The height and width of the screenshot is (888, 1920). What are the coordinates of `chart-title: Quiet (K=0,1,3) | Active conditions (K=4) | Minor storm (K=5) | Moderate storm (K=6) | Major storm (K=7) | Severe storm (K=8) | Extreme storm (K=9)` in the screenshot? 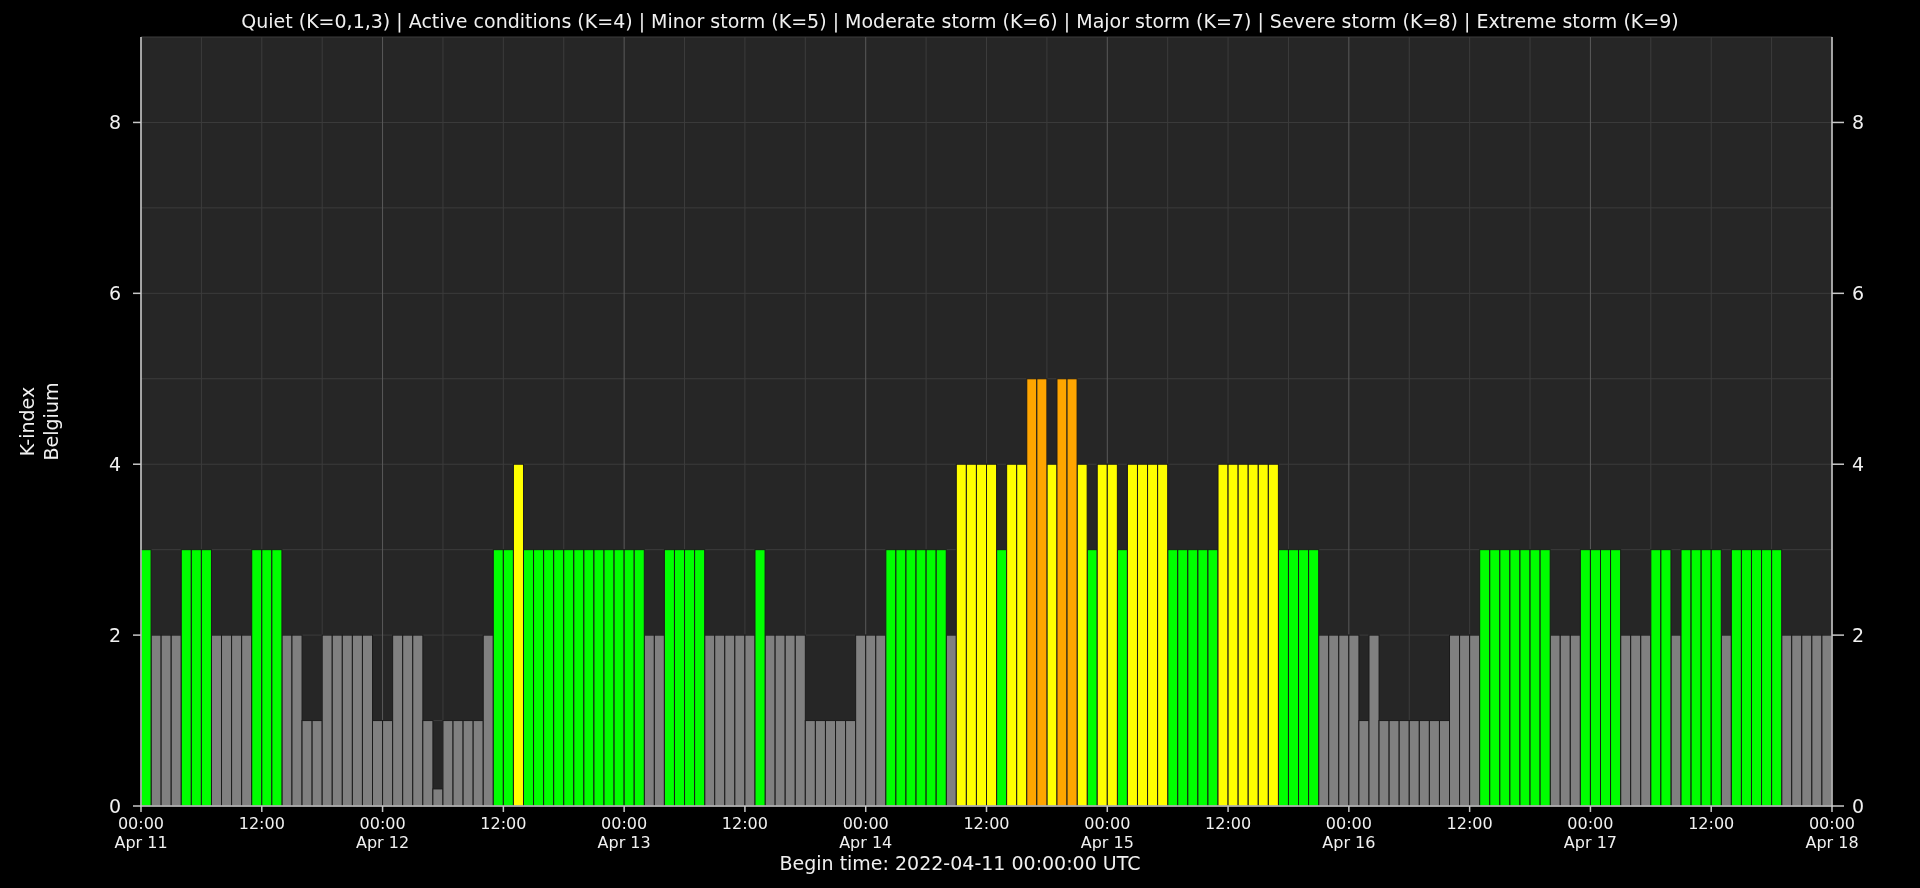 It's located at (960, 21).